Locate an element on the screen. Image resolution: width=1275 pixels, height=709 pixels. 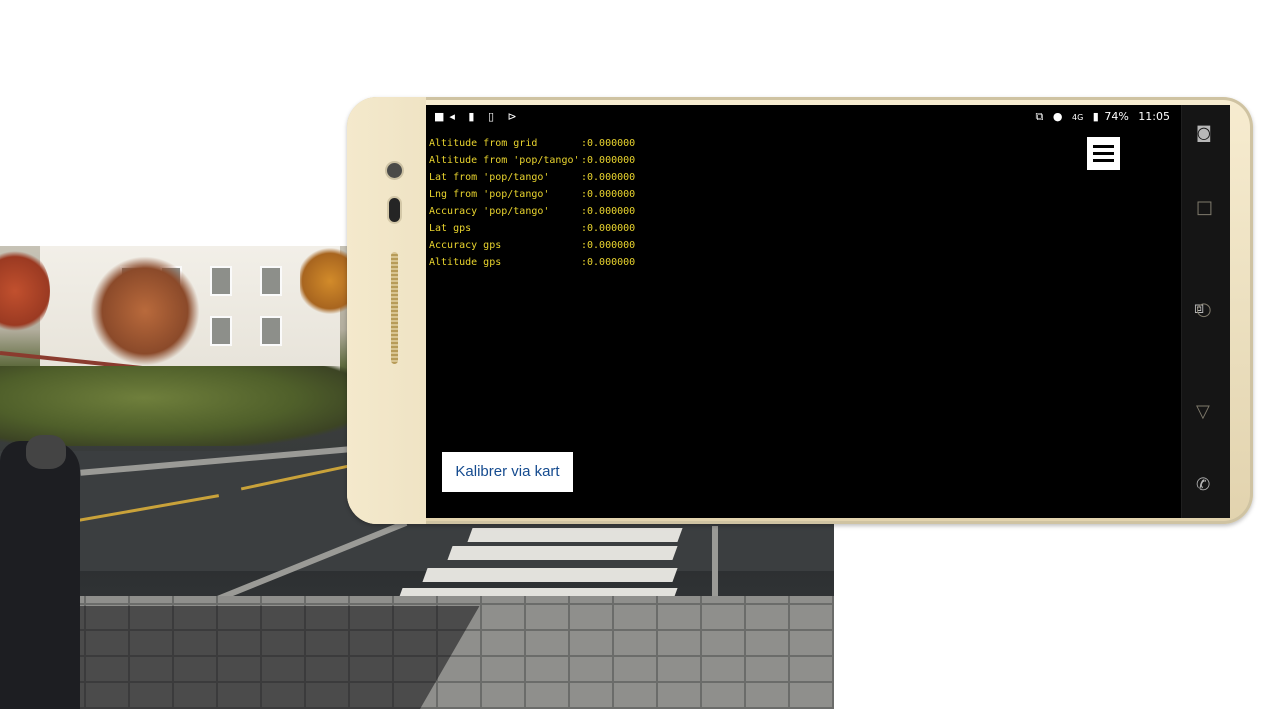
person is located at coordinates (40, 572).